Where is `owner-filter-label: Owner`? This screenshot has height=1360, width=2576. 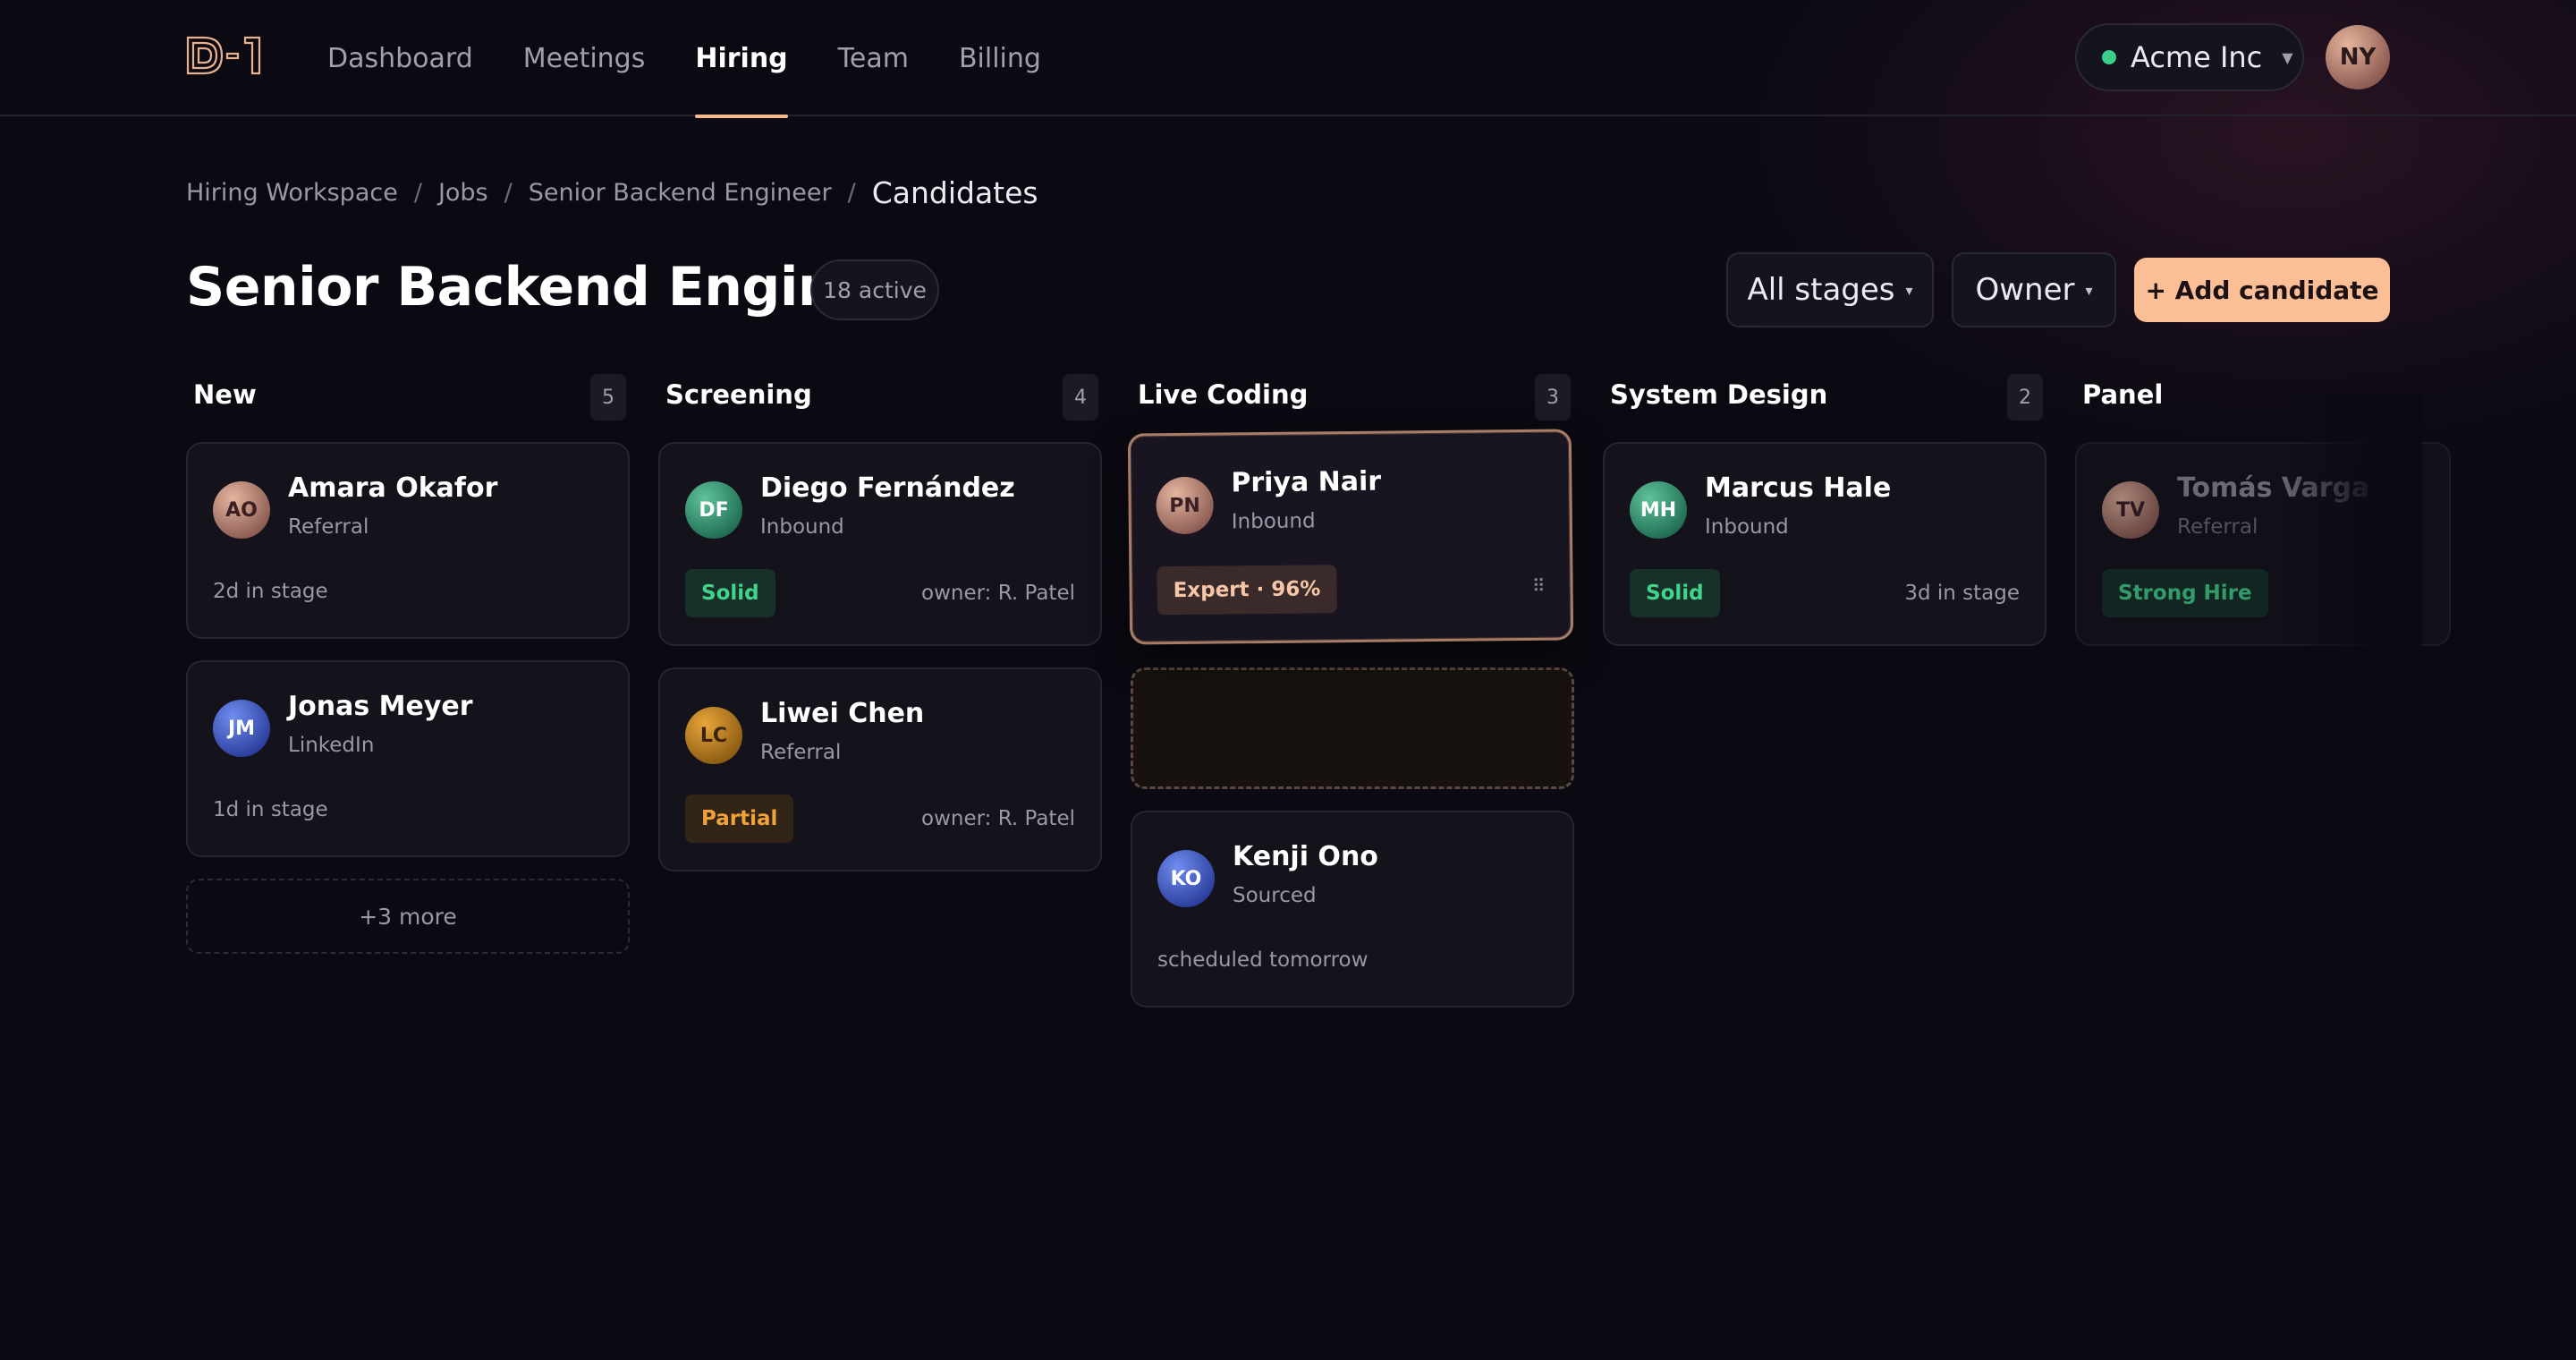 owner-filter-label: Owner is located at coordinates (2025, 290).